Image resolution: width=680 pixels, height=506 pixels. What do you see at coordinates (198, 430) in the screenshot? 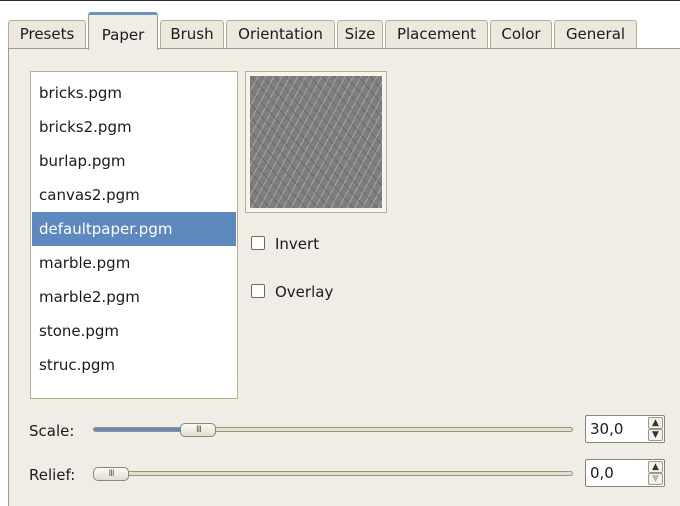
I see `scale-slider-handle: III` at bounding box center [198, 430].